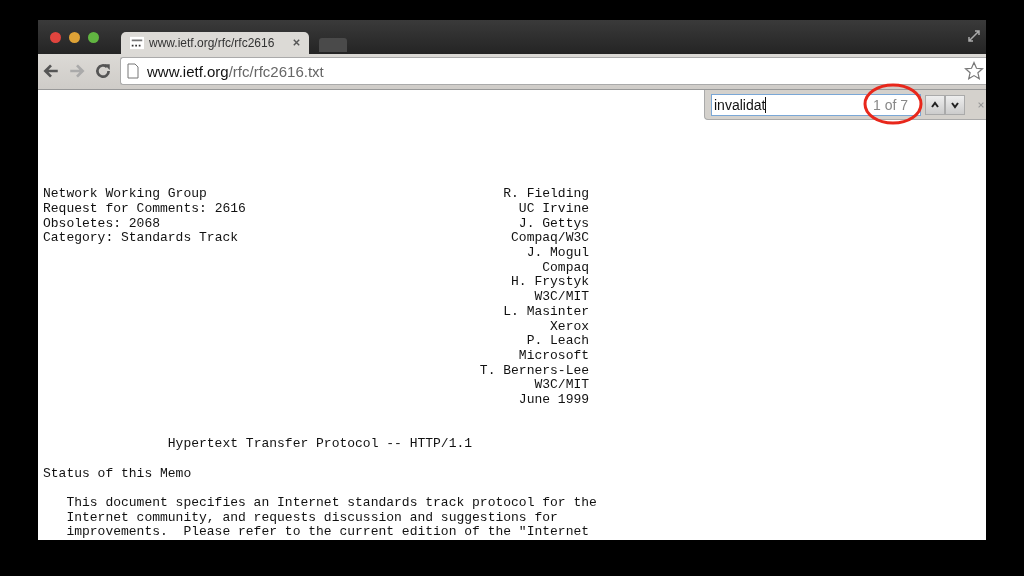 Image resolution: width=1024 pixels, height=576 pixels. What do you see at coordinates (137, 42) in the screenshot?
I see `favicon-icon` at bounding box center [137, 42].